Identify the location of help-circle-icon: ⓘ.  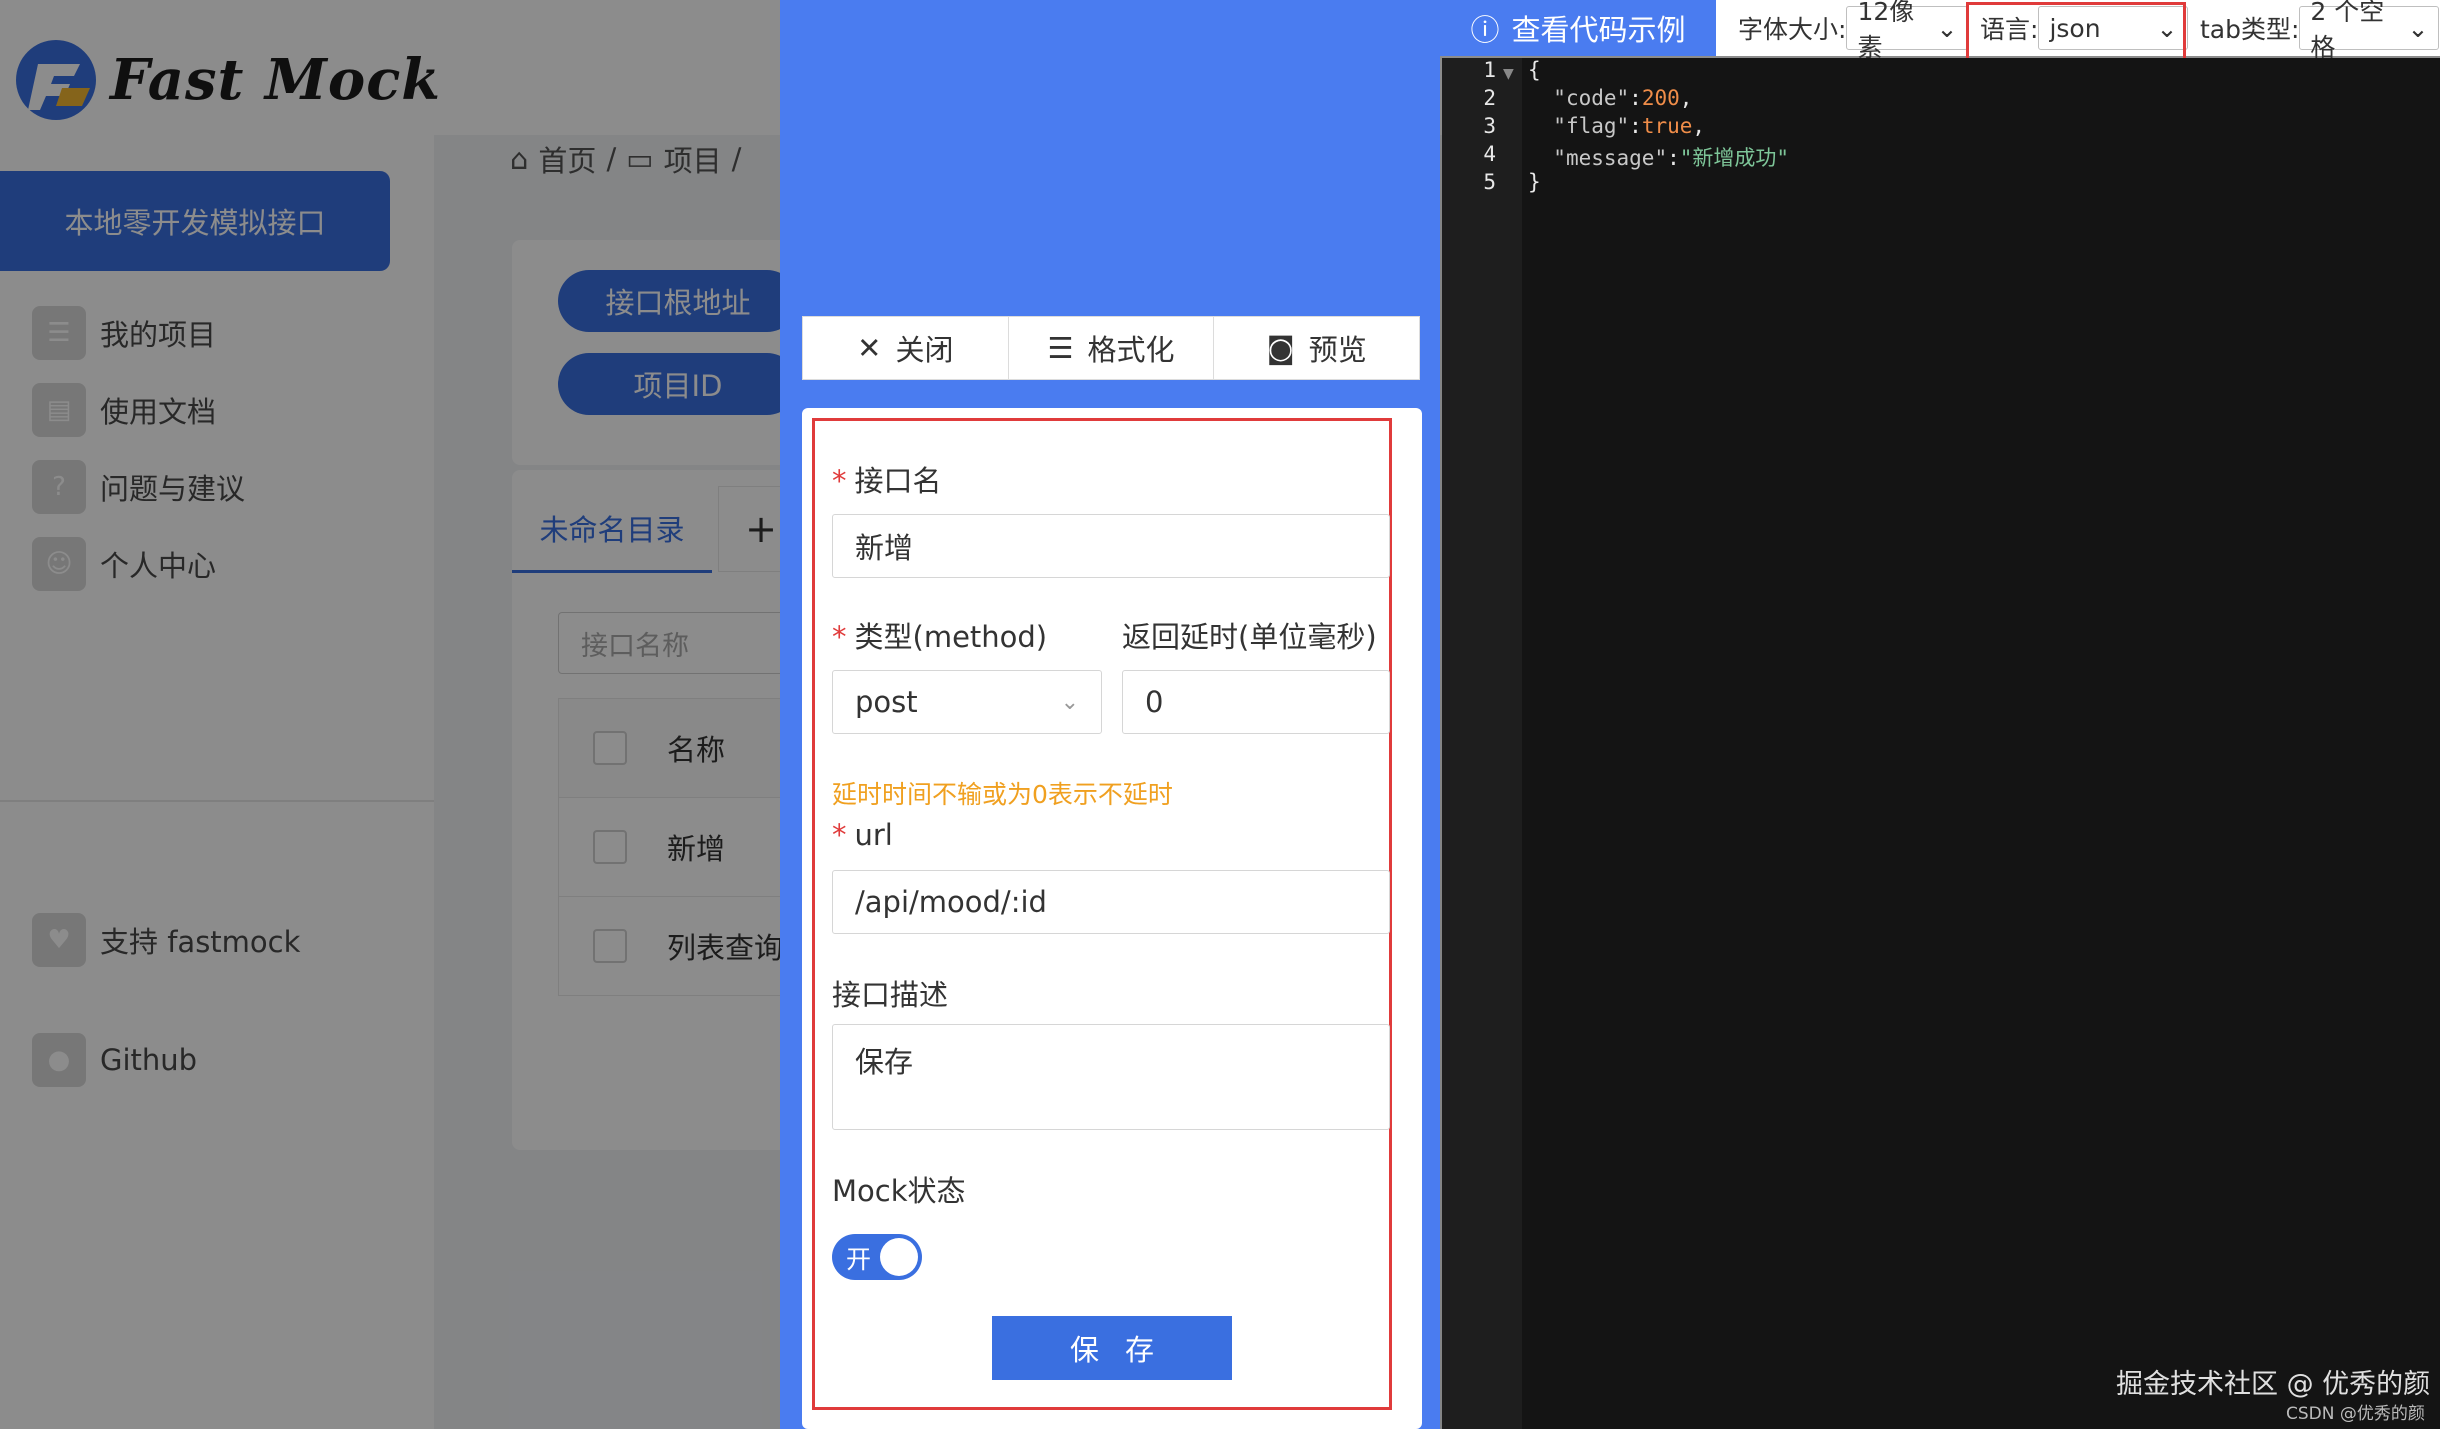
(1485, 30).